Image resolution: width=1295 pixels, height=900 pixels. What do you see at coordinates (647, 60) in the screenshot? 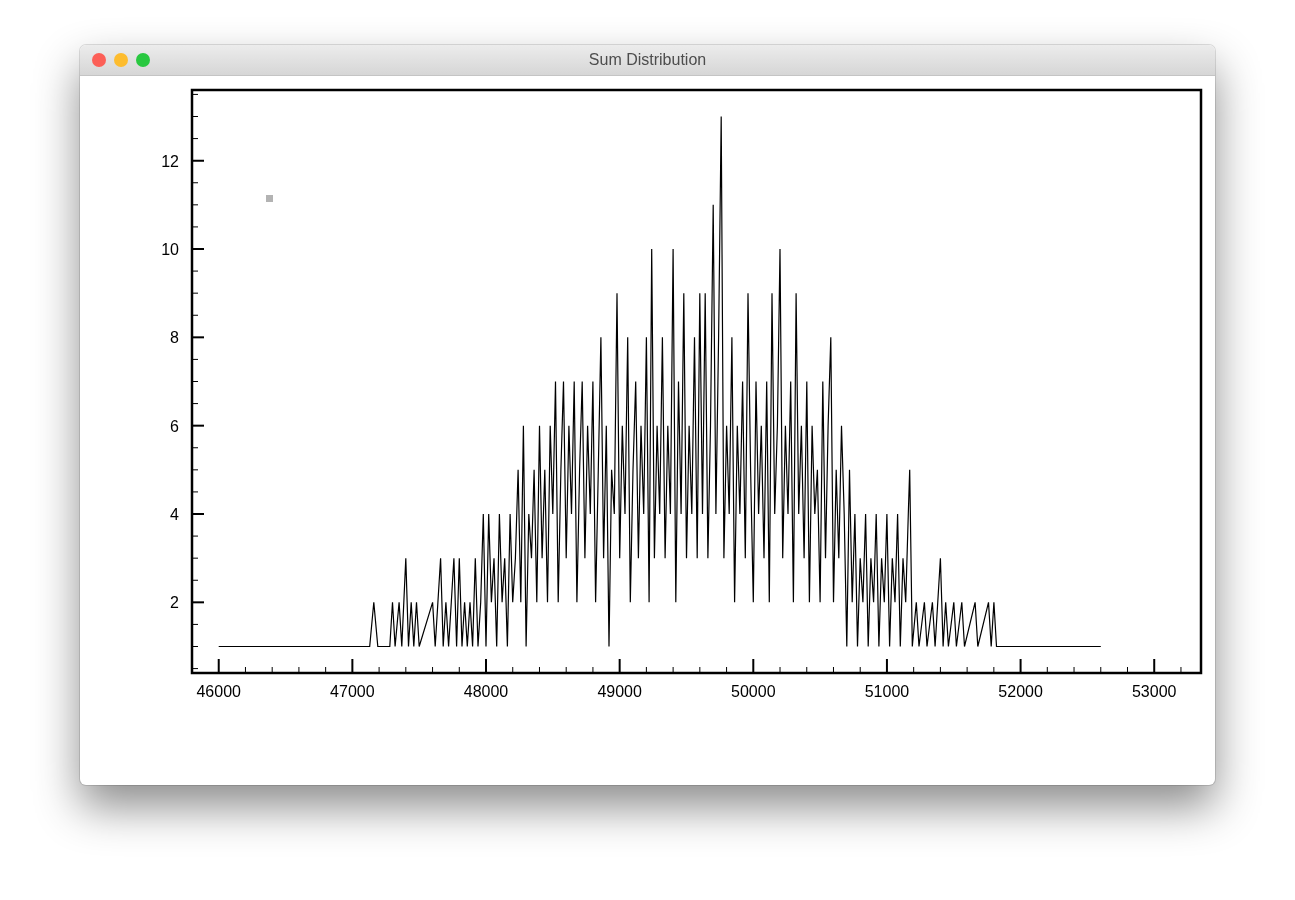
I see `window-title: Sum Distribution` at bounding box center [647, 60].